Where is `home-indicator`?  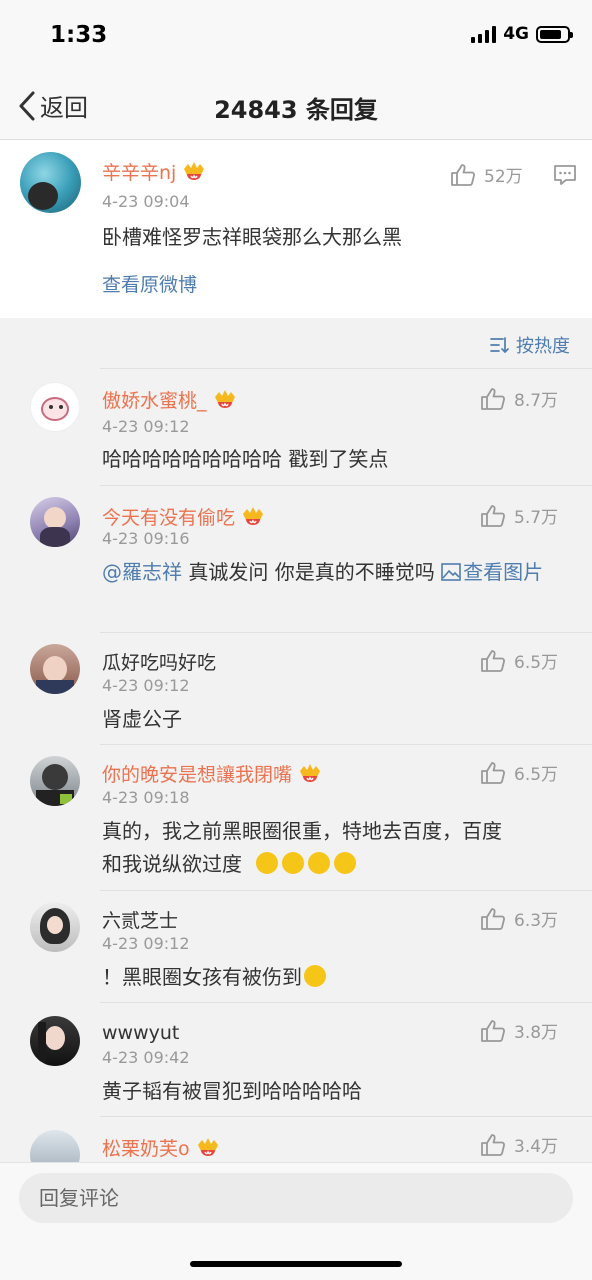 home-indicator is located at coordinates (296, 1264).